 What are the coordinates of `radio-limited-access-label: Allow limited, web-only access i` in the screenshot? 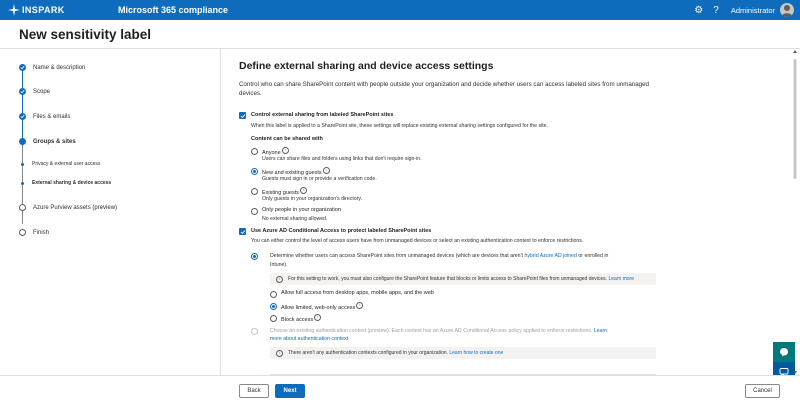 It's located at (322, 306).